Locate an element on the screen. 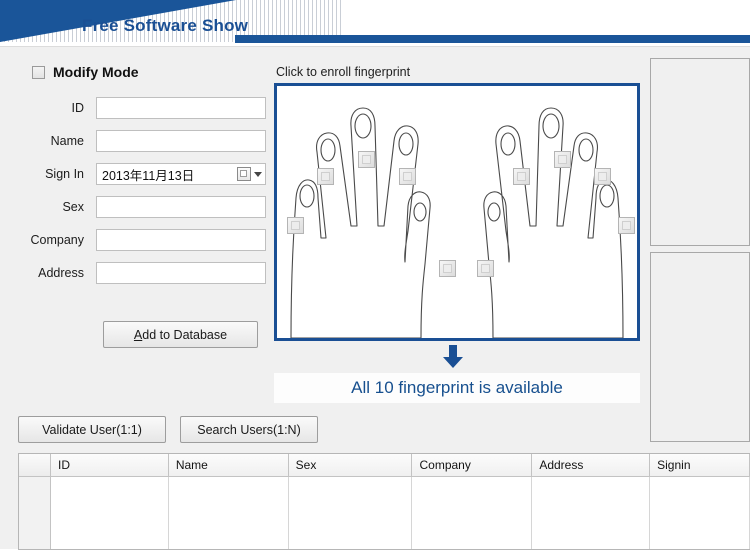 The height and width of the screenshot is (550, 750). table-column-signin: Signin is located at coordinates (700, 465).